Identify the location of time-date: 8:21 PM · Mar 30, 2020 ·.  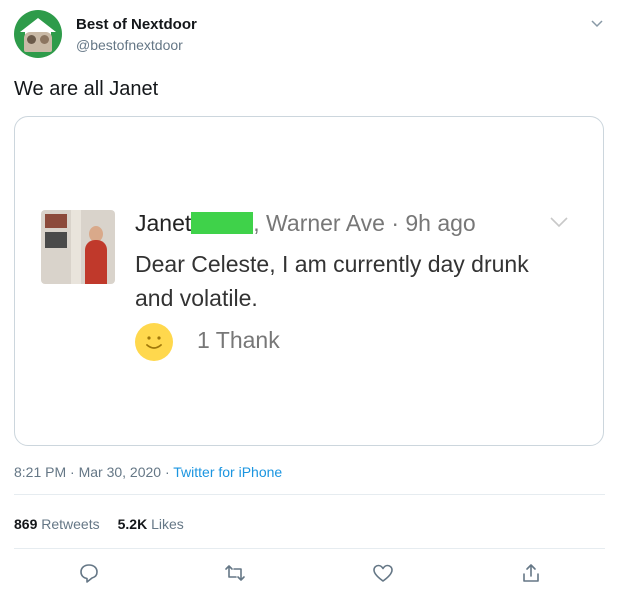
(93, 472).